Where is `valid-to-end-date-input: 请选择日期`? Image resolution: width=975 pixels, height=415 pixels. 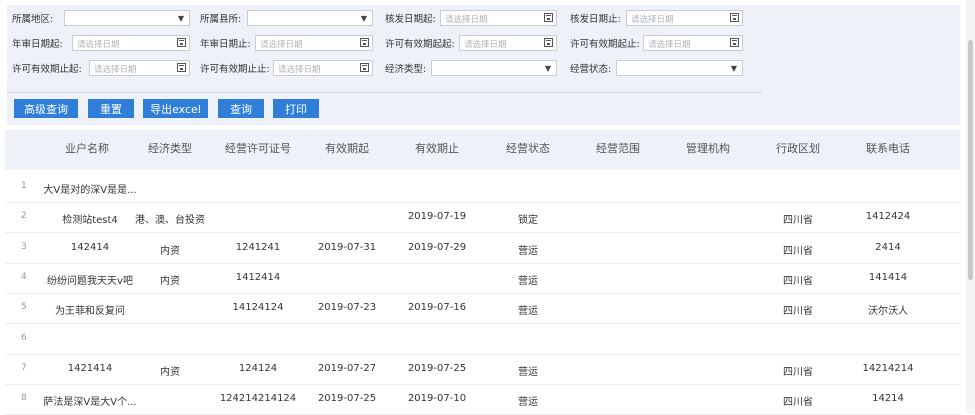 valid-to-end-date-input: 请选择日期 is located at coordinates (323, 68).